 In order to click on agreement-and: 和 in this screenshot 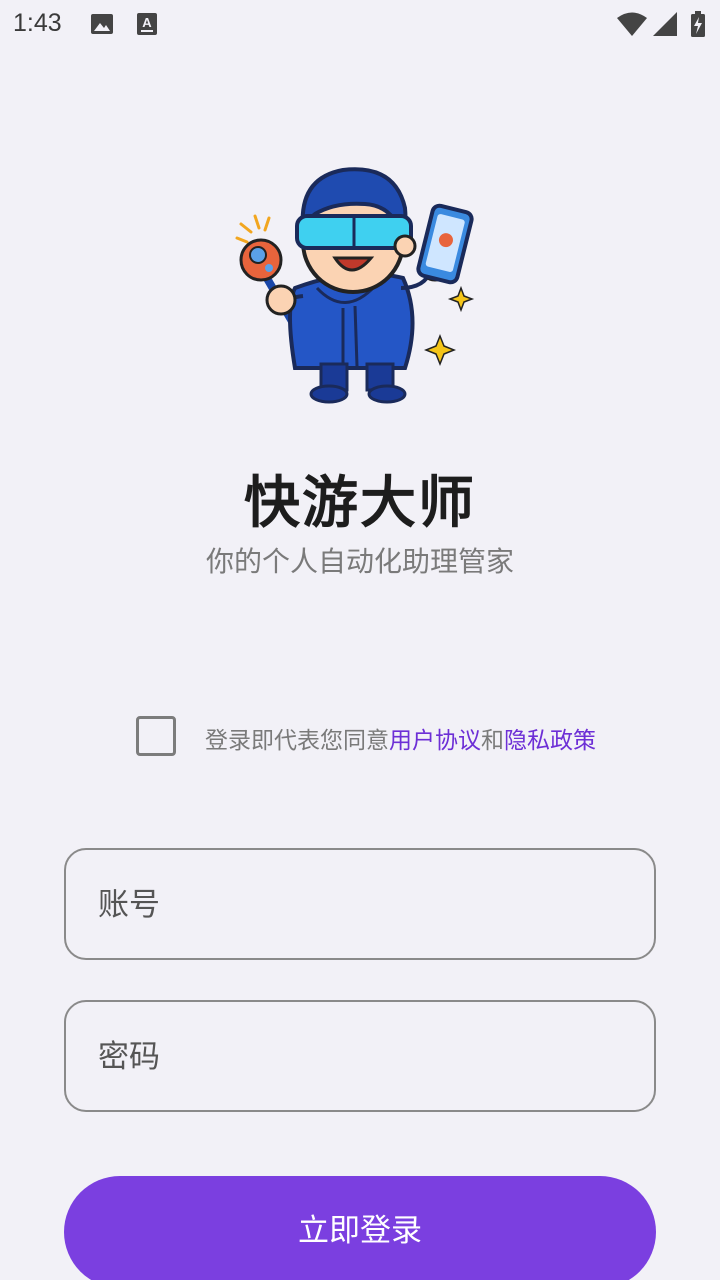, I will do `click(492, 741)`.